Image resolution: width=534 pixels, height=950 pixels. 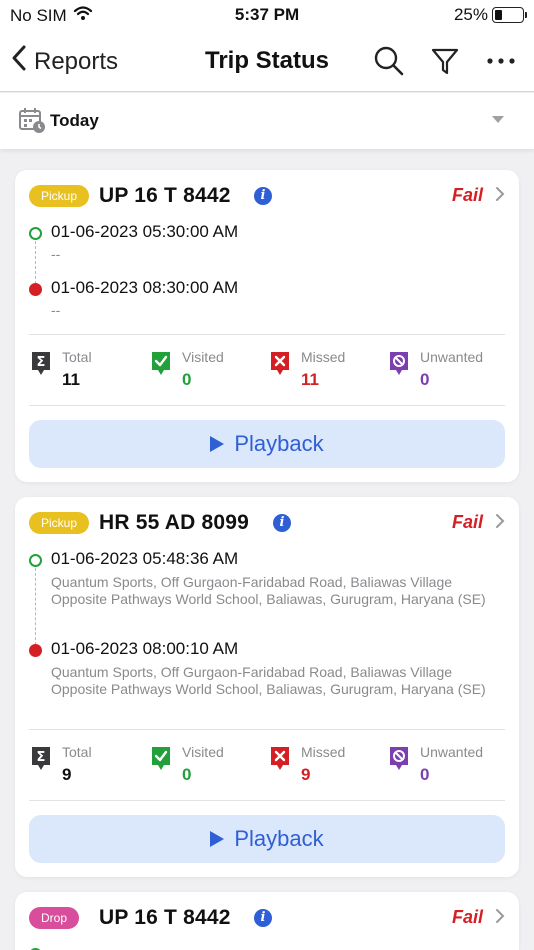 I want to click on battery-icon, so click(x=509, y=15).